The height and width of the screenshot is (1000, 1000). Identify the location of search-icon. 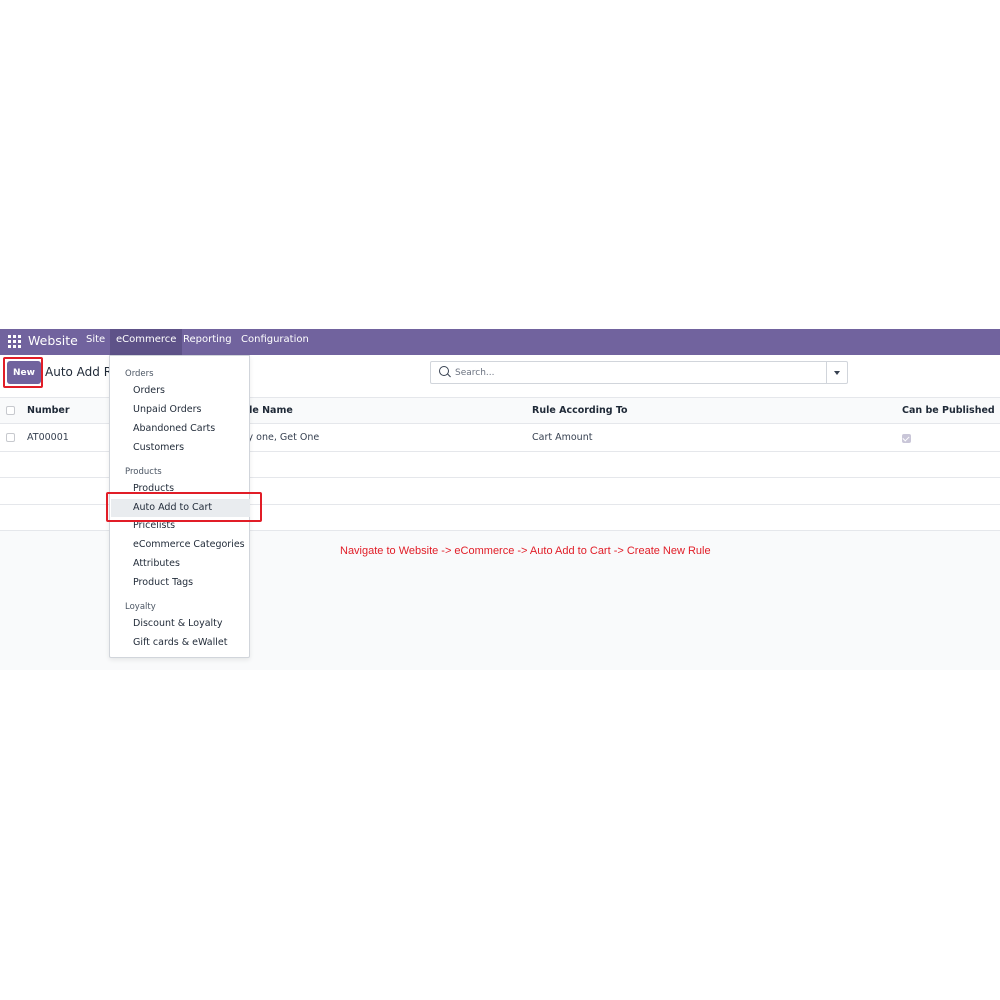
(444, 371).